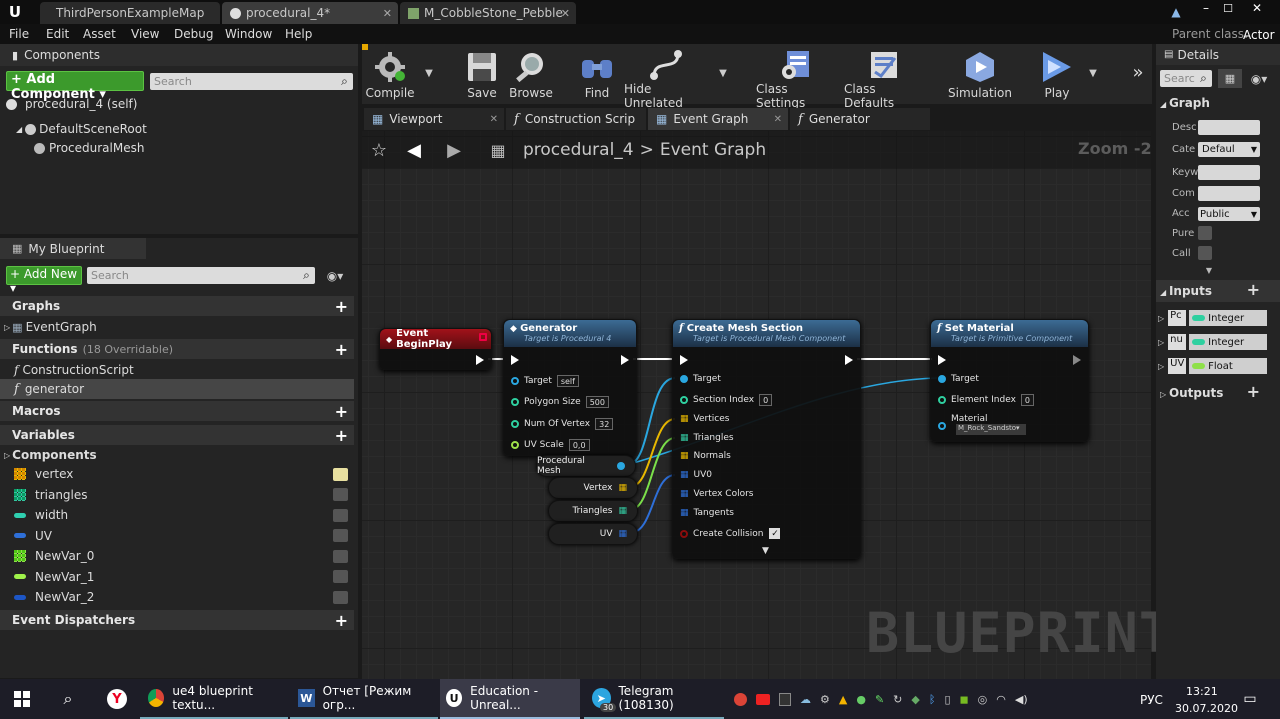 This screenshot has width=1280, height=719. I want to click on macros-category: Macros +, so click(177, 411).